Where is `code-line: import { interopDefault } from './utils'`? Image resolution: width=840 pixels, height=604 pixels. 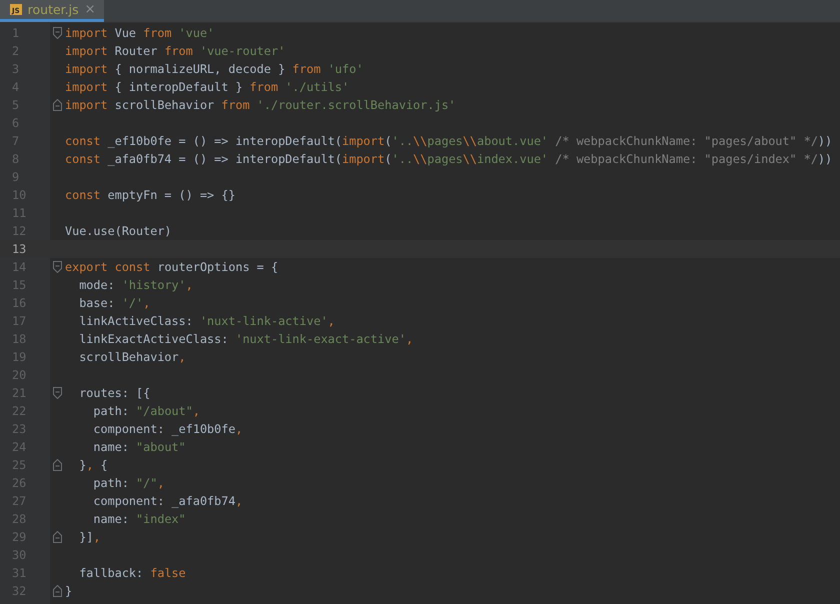 code-line: import { interopDefault } from './utils' is located at coordinates (207, 87).